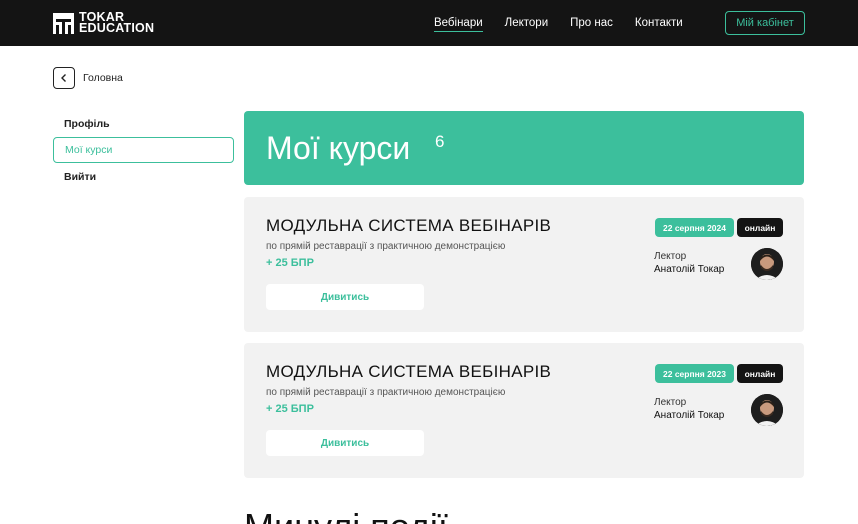  What do you see at coordinates (103, 78) in the screenshot?
I see `breadcrumb-home: Головна` at bounding box center [103, 78].